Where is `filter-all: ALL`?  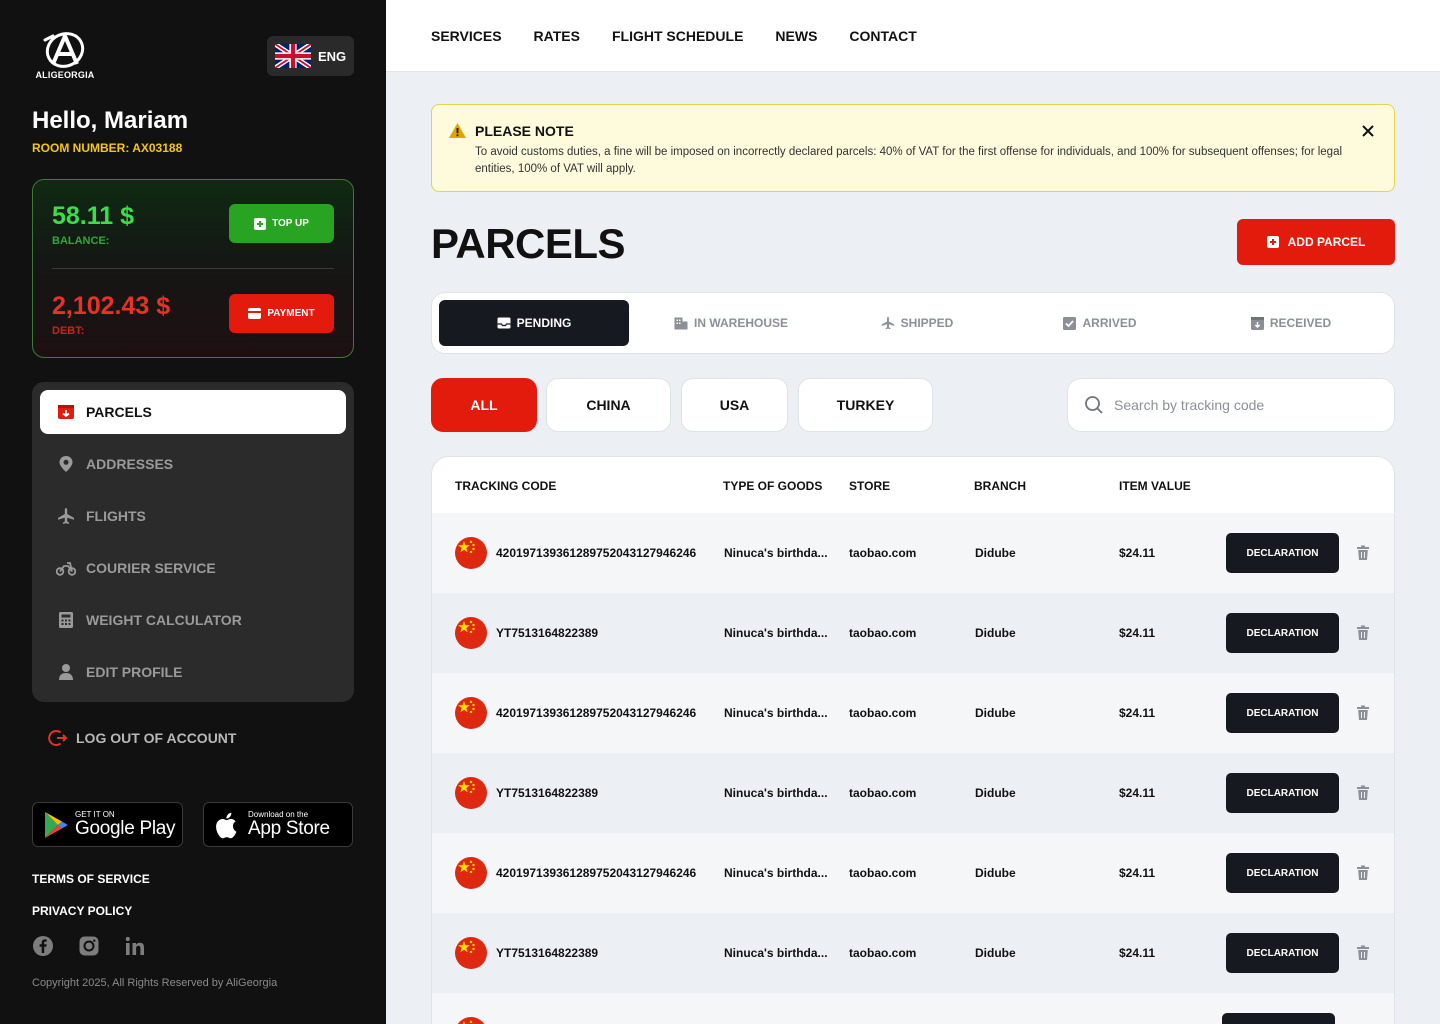 filter-all: ALL is located at coordinates (484, 405).